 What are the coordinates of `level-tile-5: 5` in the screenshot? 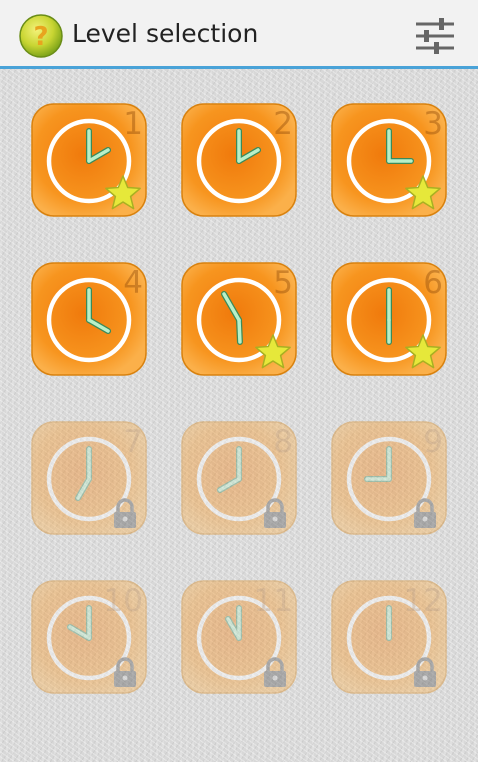 It's located at (239, 319).